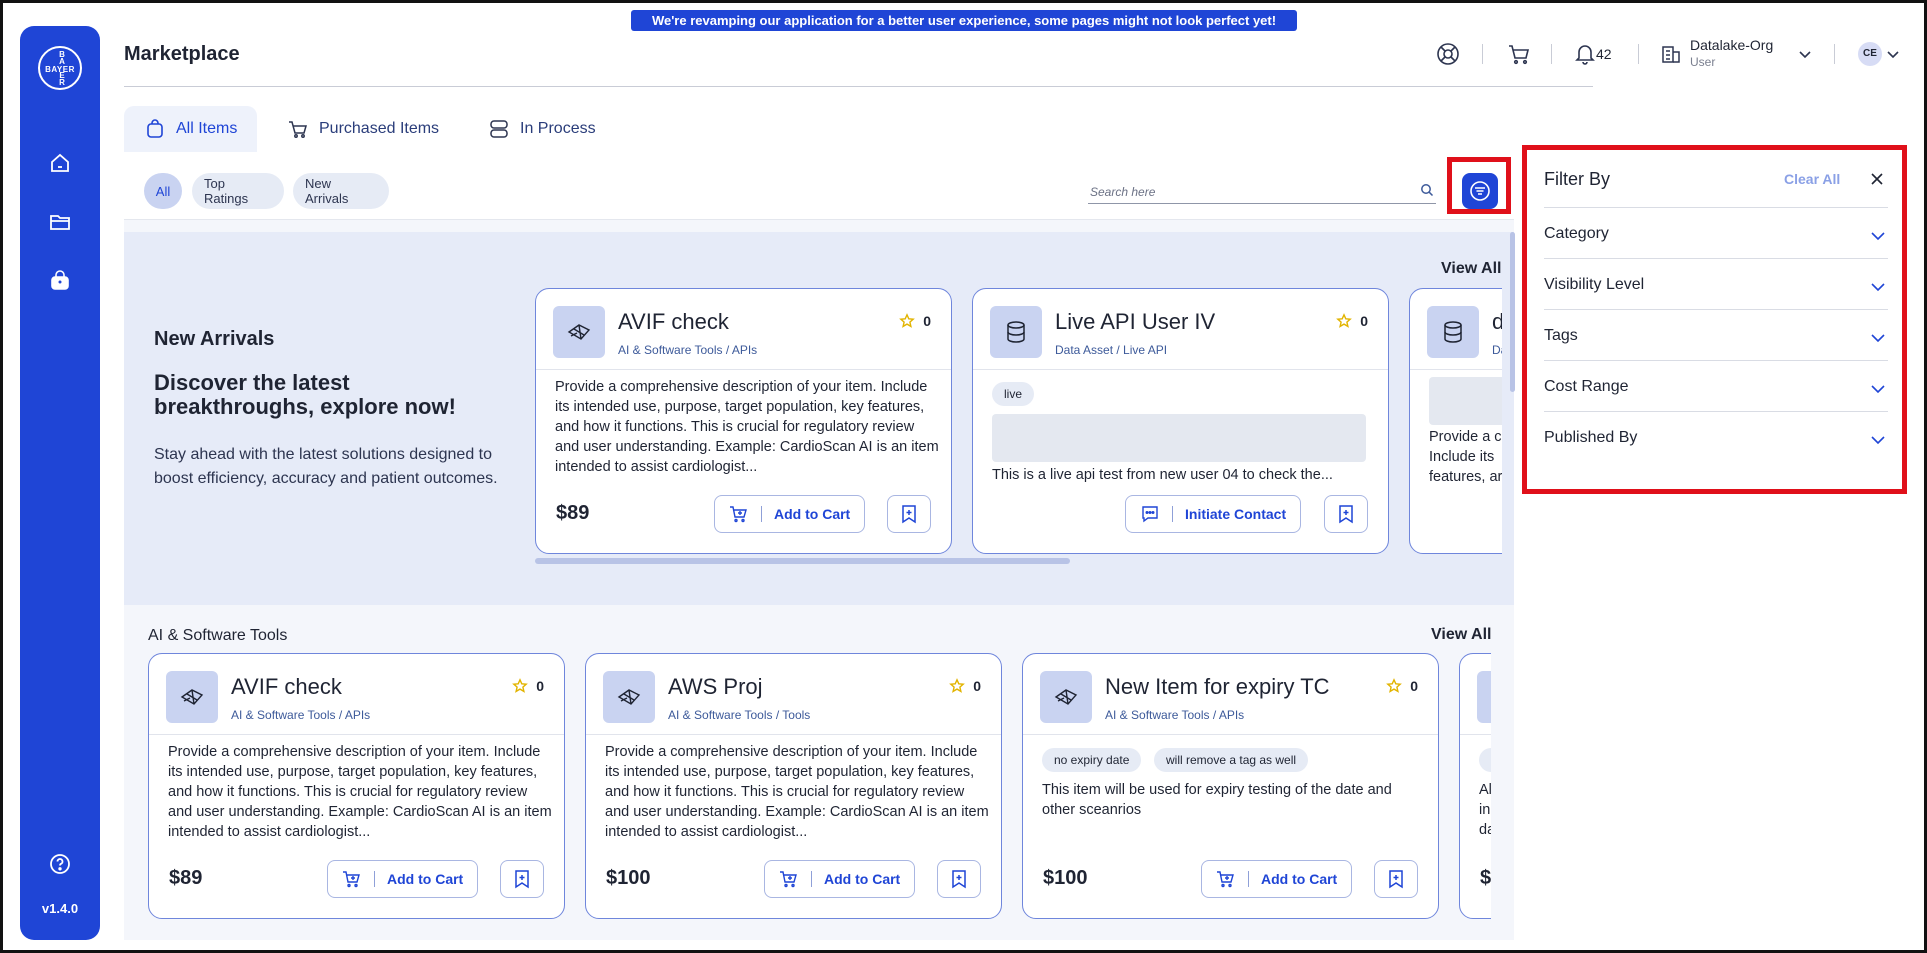  What do you see at coordinates (238, 191) in the screenshot?
I see `chip-top-ratings: Top Ratings` at bounding box center [238, 191].